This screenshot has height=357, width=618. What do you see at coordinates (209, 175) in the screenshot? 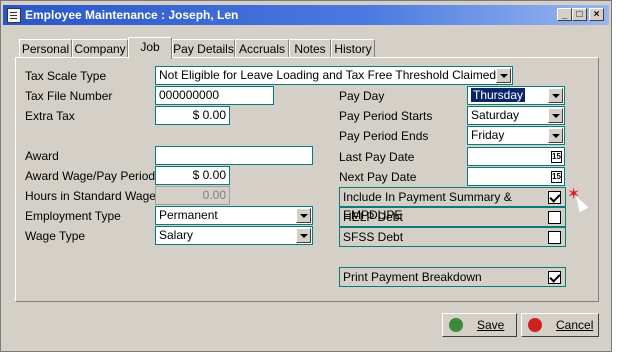
I see `award-wage-value: $ 0.00` at bounding box center [209, 175].